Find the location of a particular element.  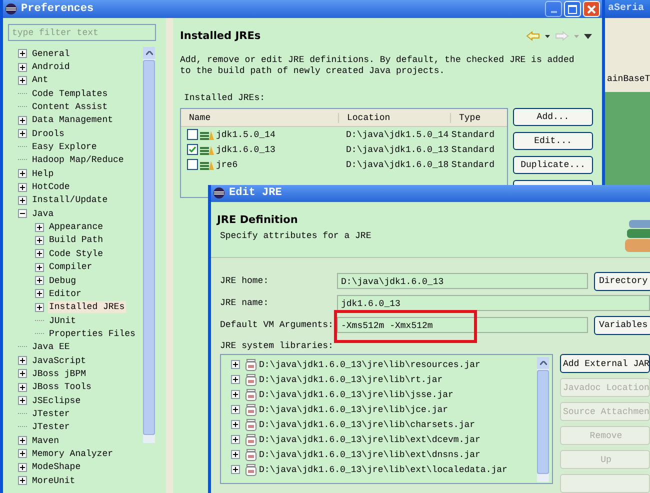

library-path: D:\java\jdk1.6.0_13\jre\lib\ext\localedata.jar is located at coordinates (383, 469).